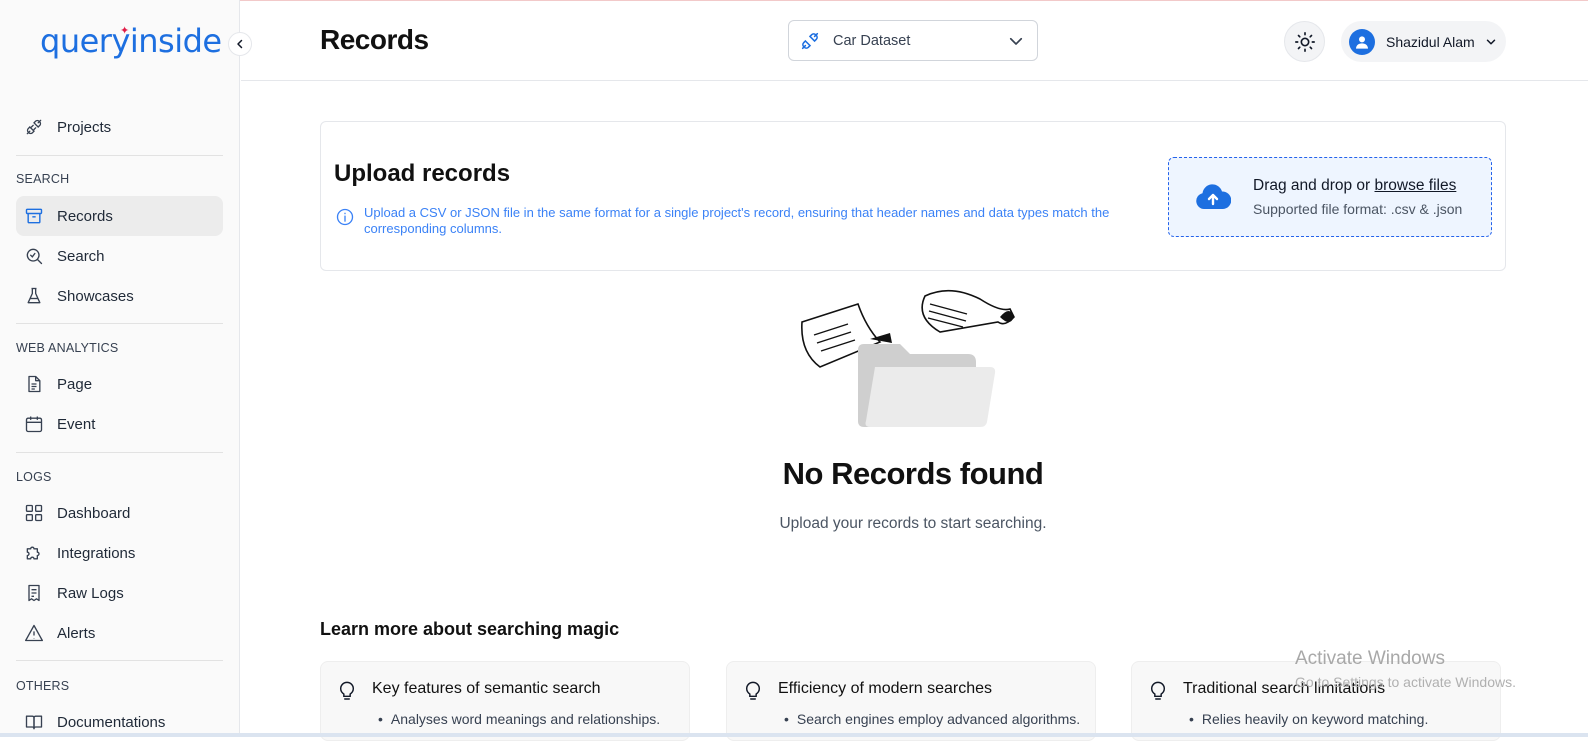  What do you see at coordinates (470, 629) in the screenshot?
I see `learn-more-title: Learn more about searching magic` at bounding box center [470, 629].